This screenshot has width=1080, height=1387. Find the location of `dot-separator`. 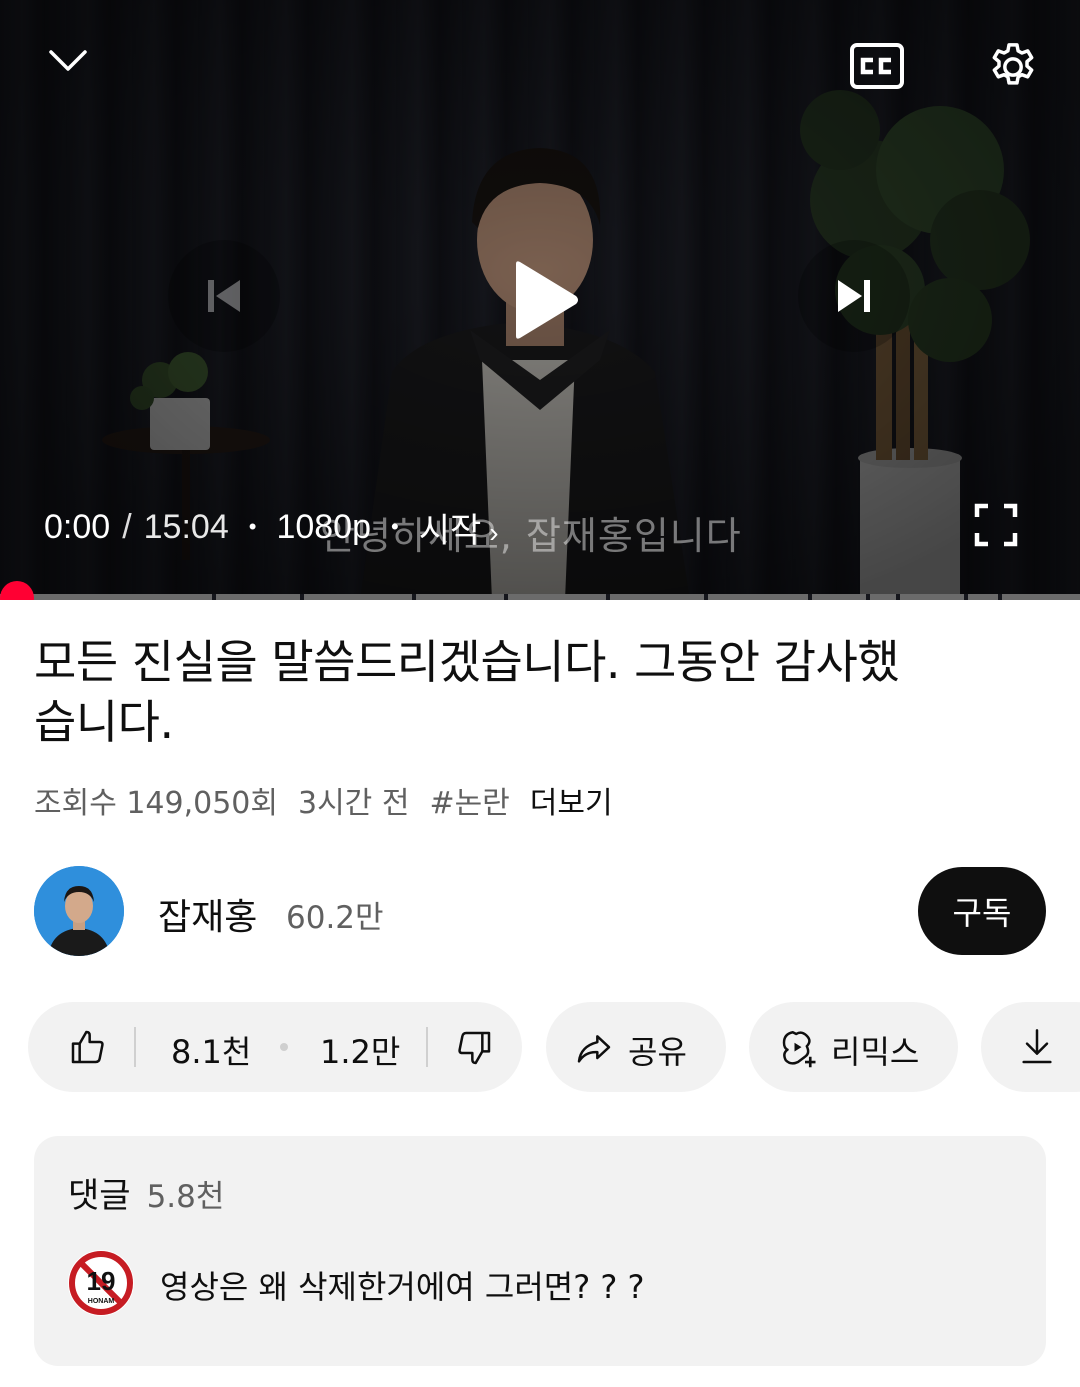

dot-separator is located at coordinates (284, 1047).